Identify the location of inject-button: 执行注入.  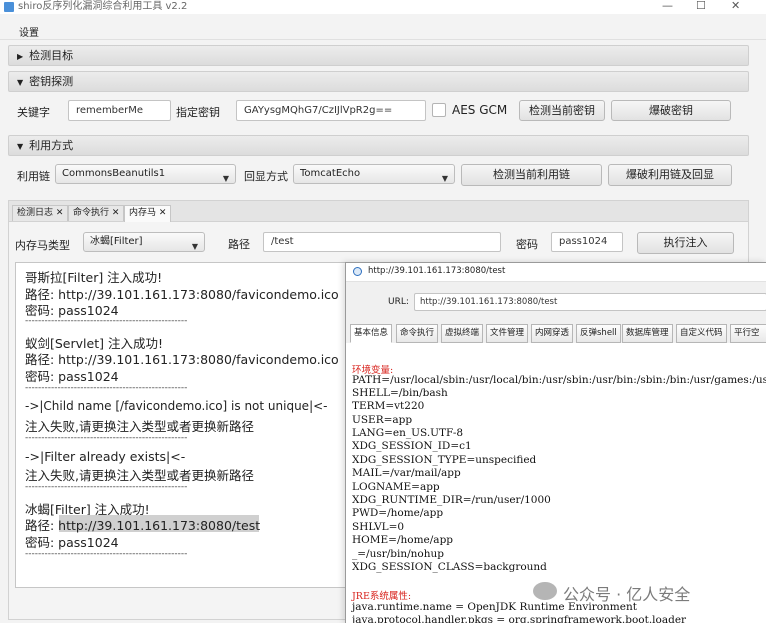
(685, 243).